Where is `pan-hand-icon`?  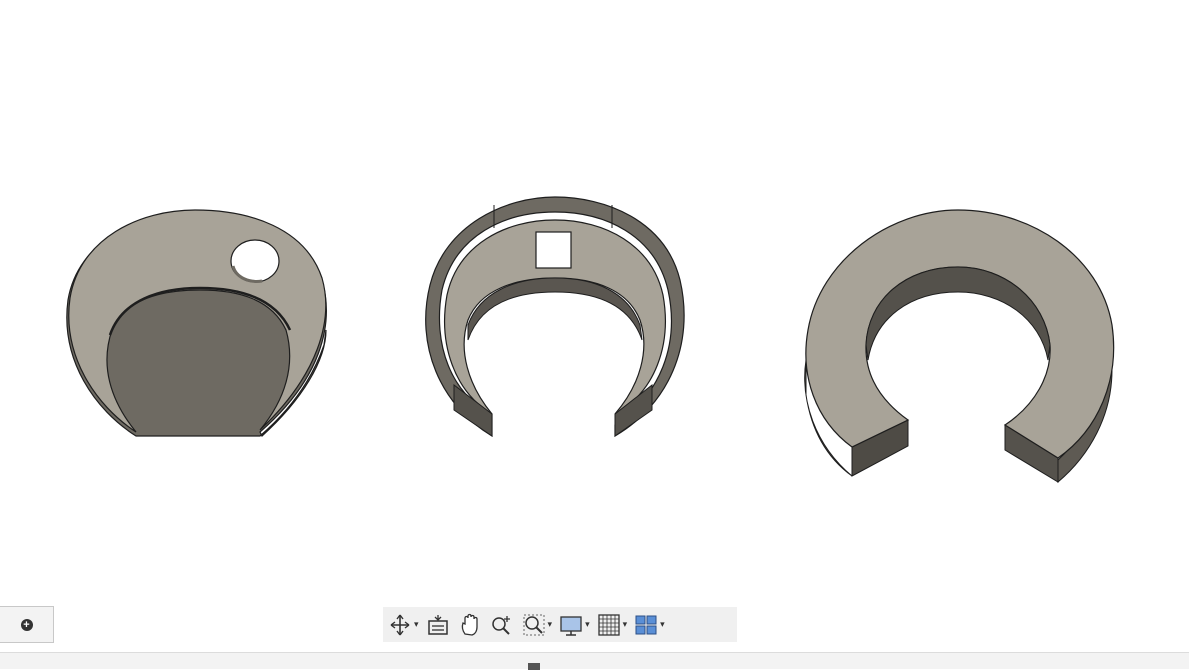 pan-hand-icon is located at coordinates (469, 624).